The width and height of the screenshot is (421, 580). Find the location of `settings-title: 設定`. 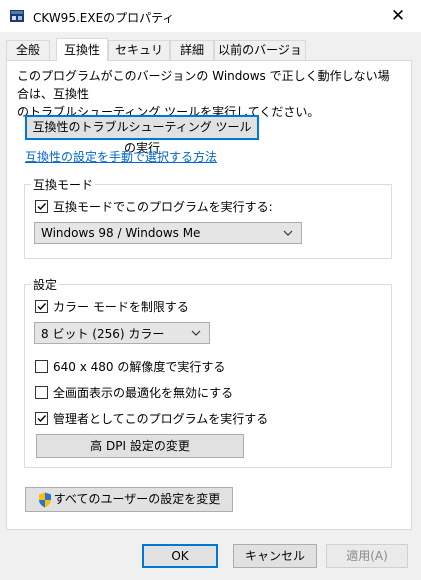

settings-title: 設定 is located at coordinates (45, 284).